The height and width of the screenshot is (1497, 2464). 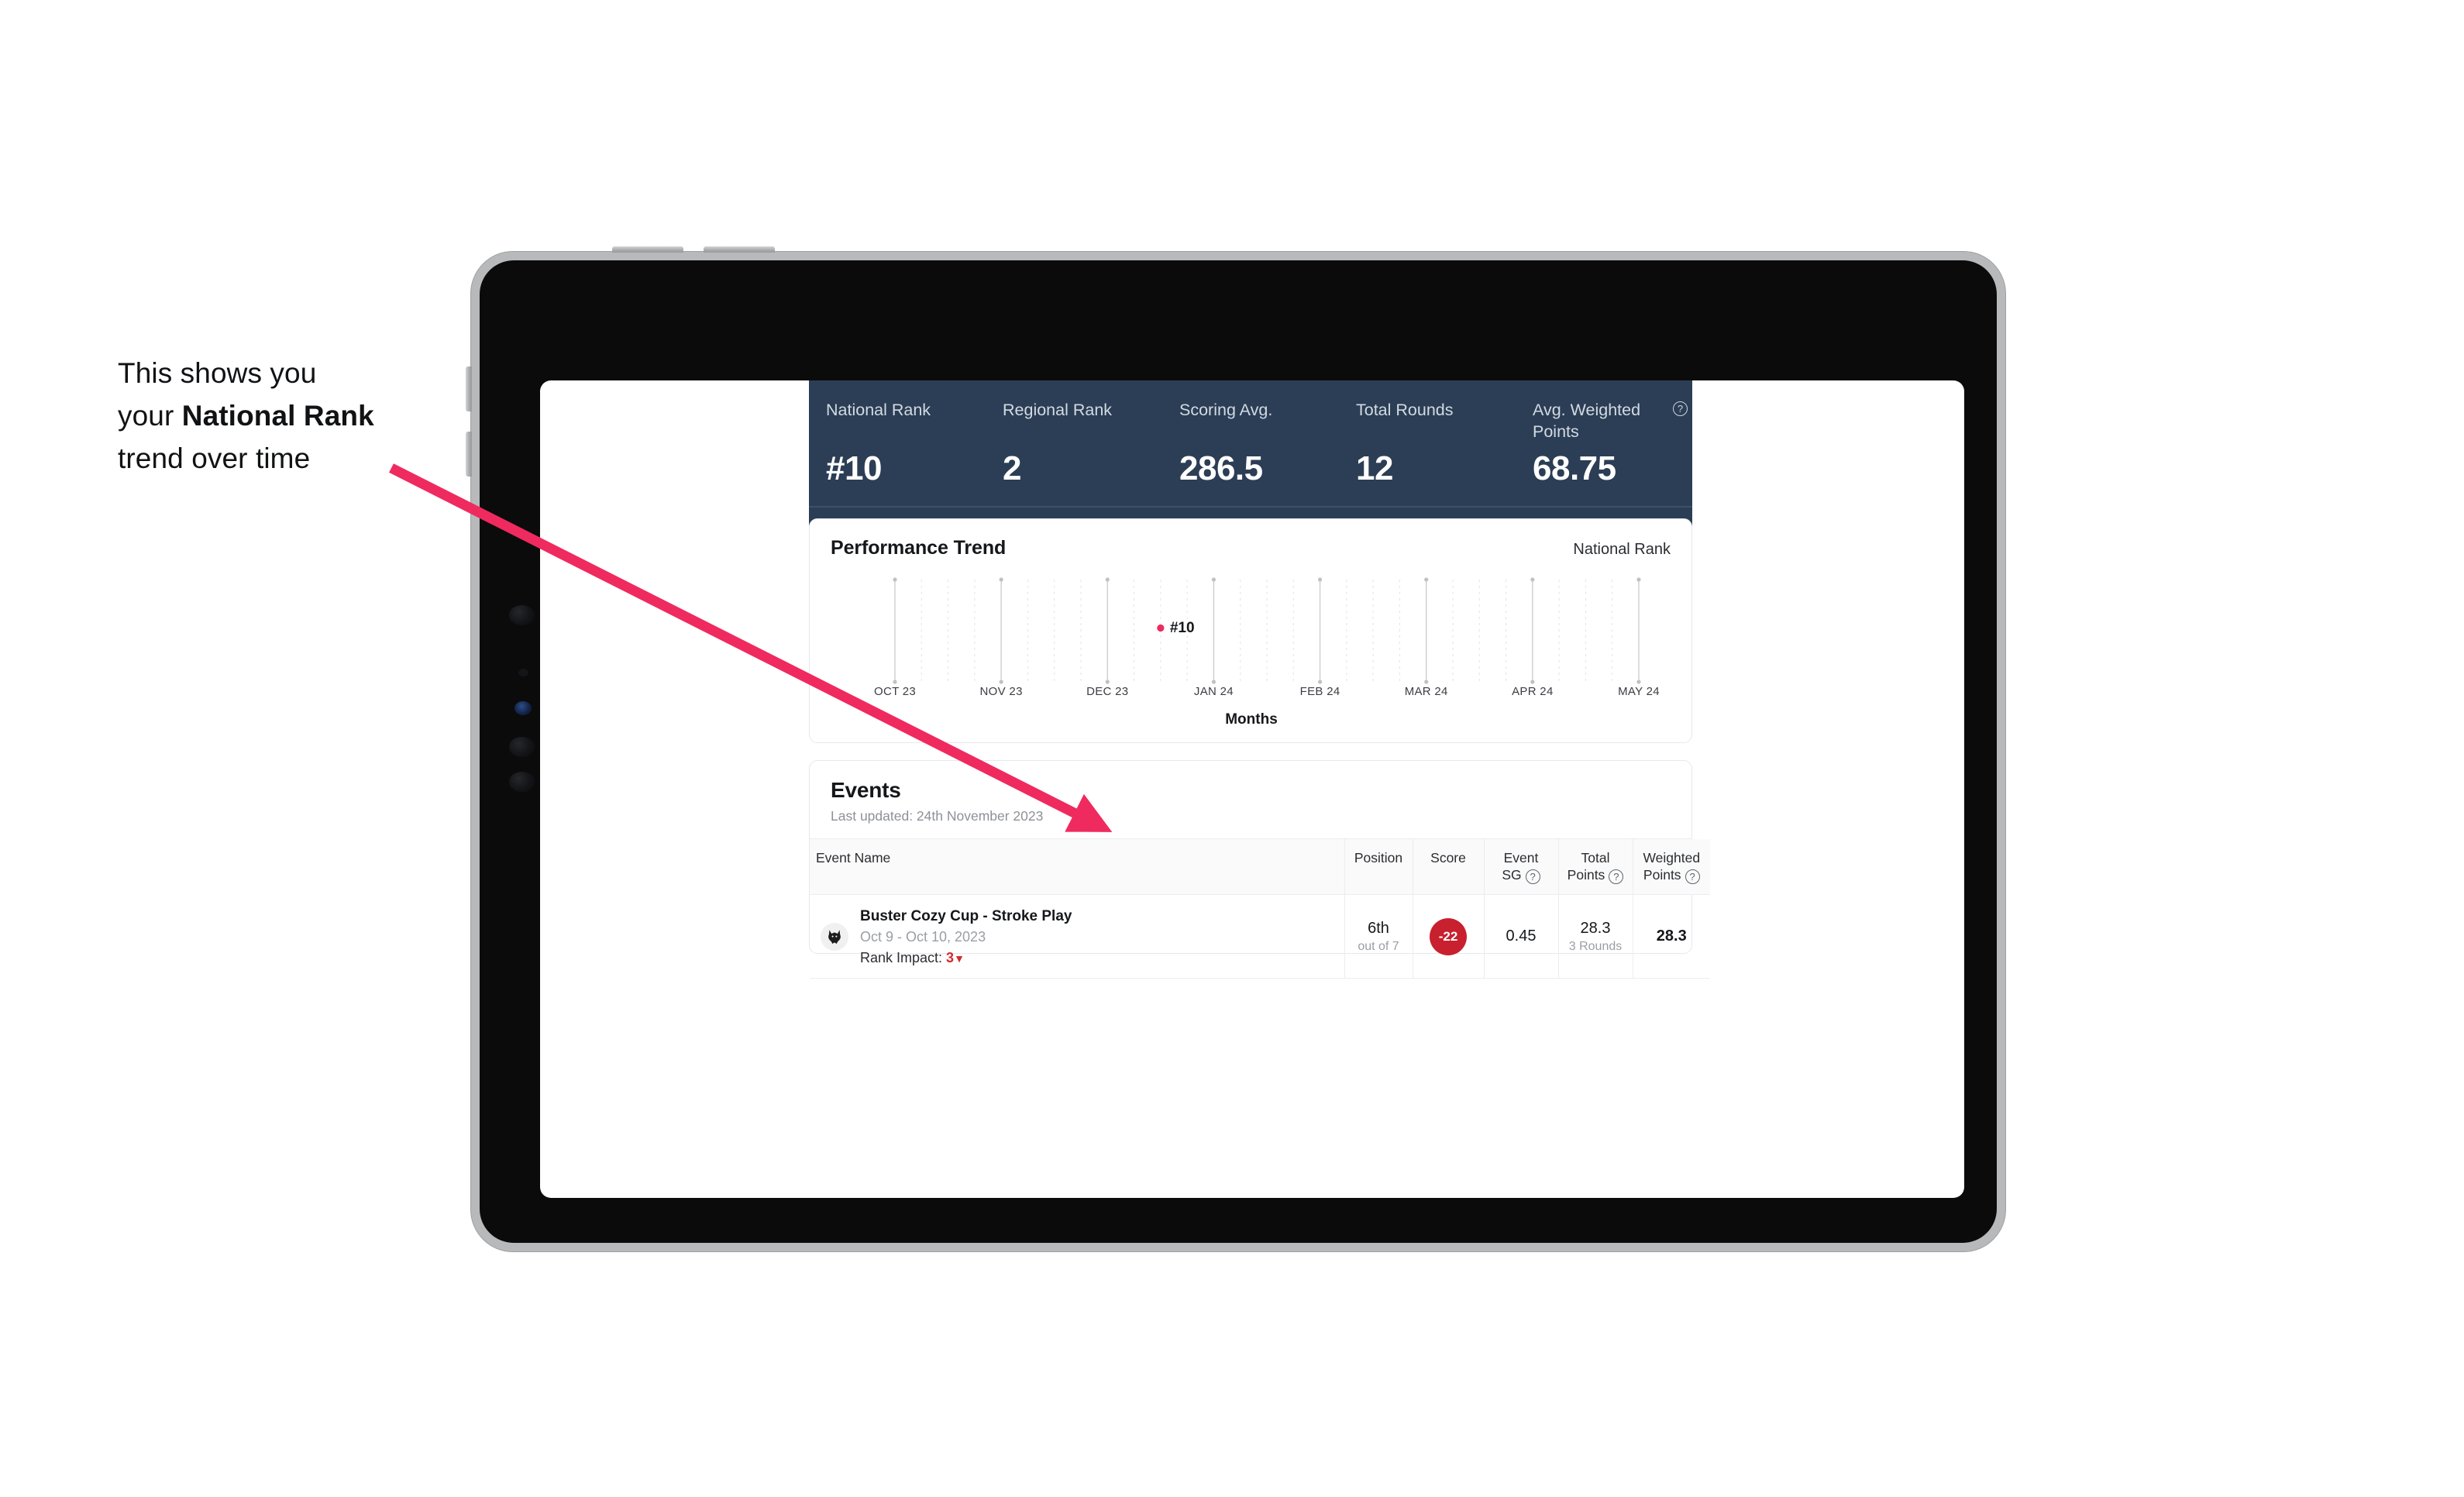 What do you see at coordinates (277, 416) in the screenshot?
I see `annotation-line-2-emphasis: National Rank` at bounding box center [277, 416].